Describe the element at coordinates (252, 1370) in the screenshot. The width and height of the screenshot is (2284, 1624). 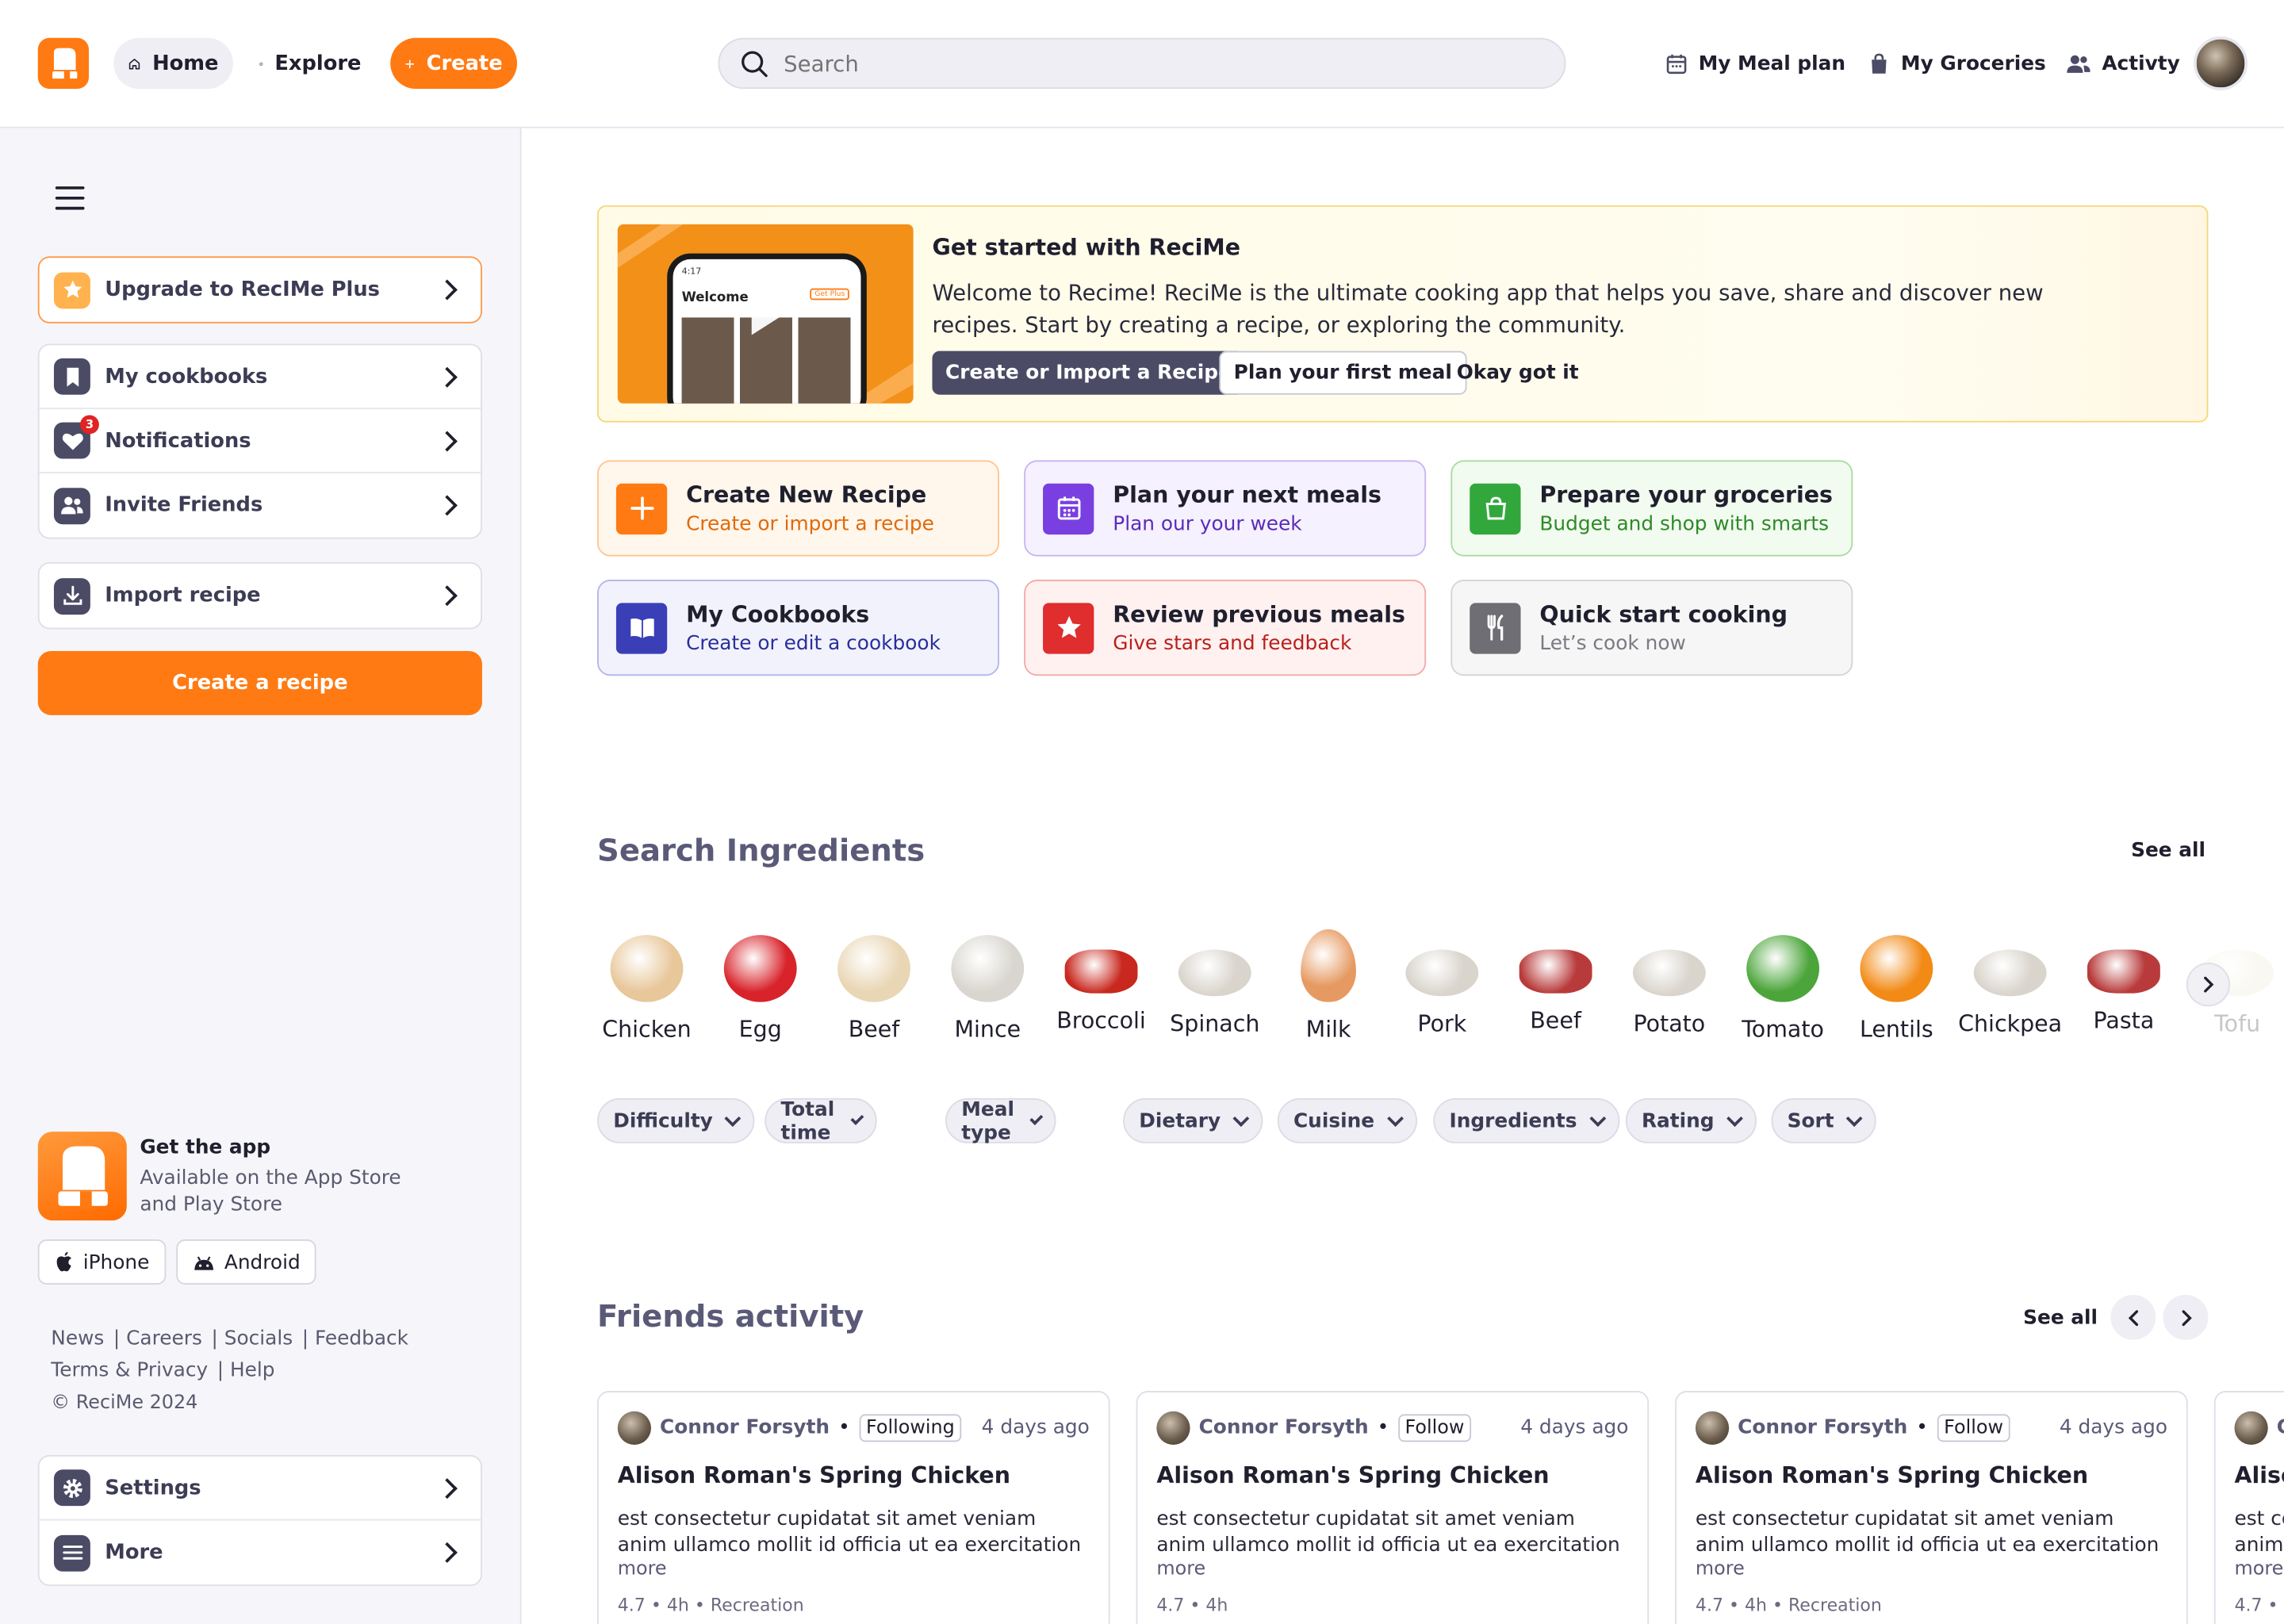
I see `footer-link-help: Help` at that location.